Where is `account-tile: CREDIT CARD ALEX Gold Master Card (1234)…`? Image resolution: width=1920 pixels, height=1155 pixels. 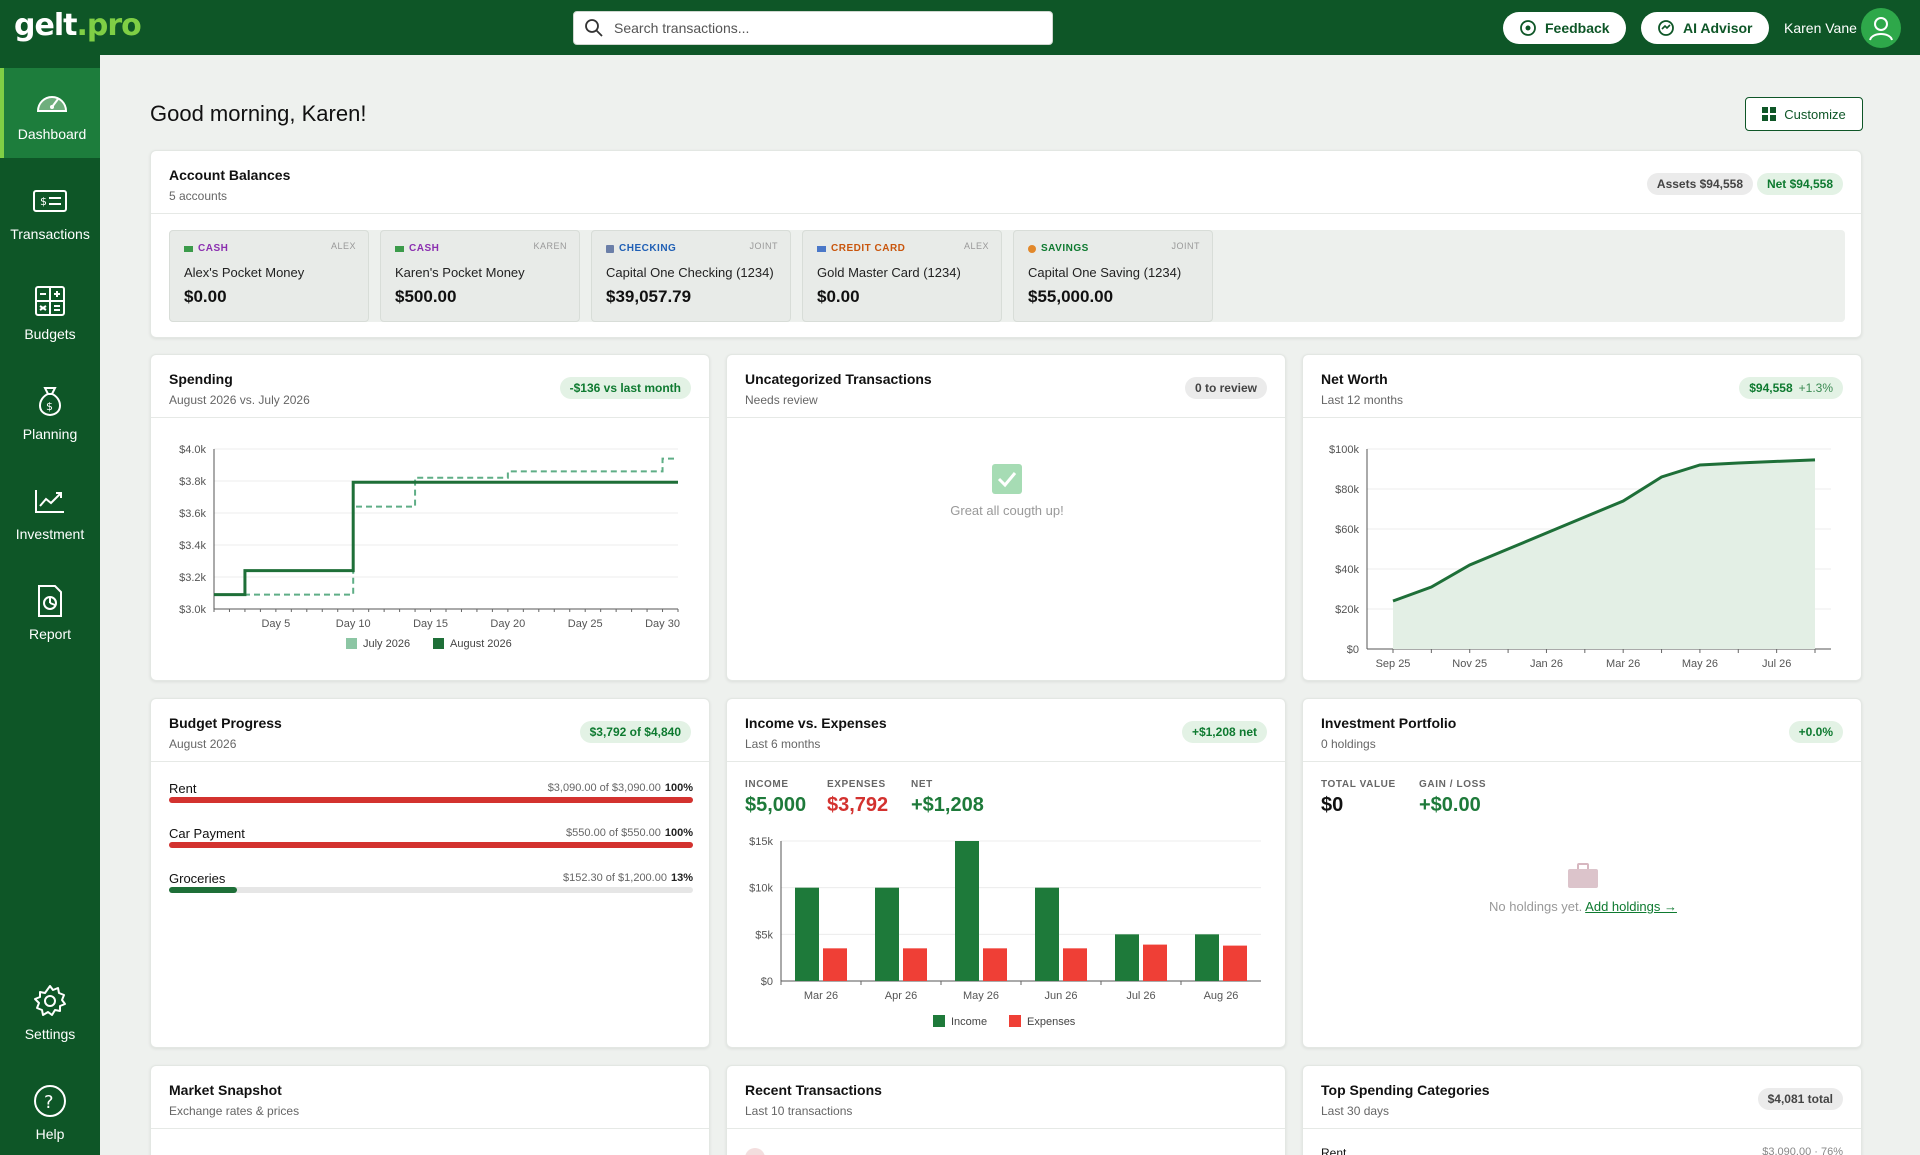 account-tile: CREDIT CARD ALEX Gold Master Card (1234)… is located at coordinates (902, 276).